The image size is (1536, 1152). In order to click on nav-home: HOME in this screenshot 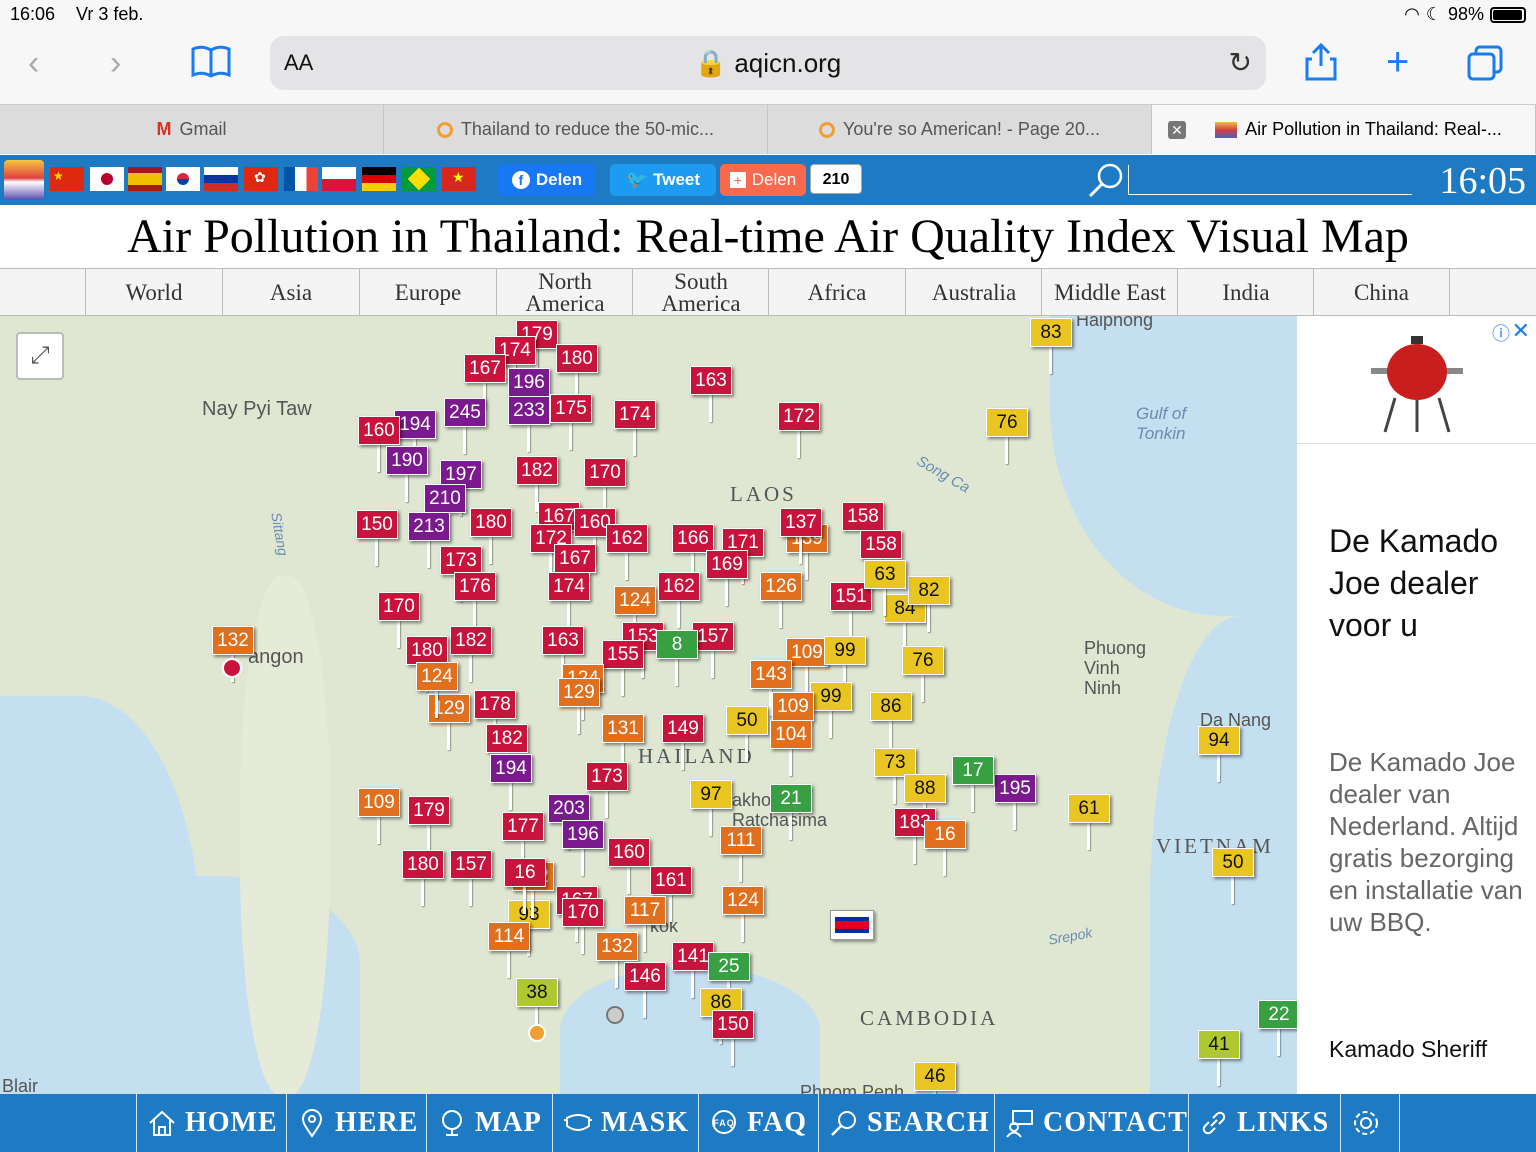, I will do `click(207, 1123)`.